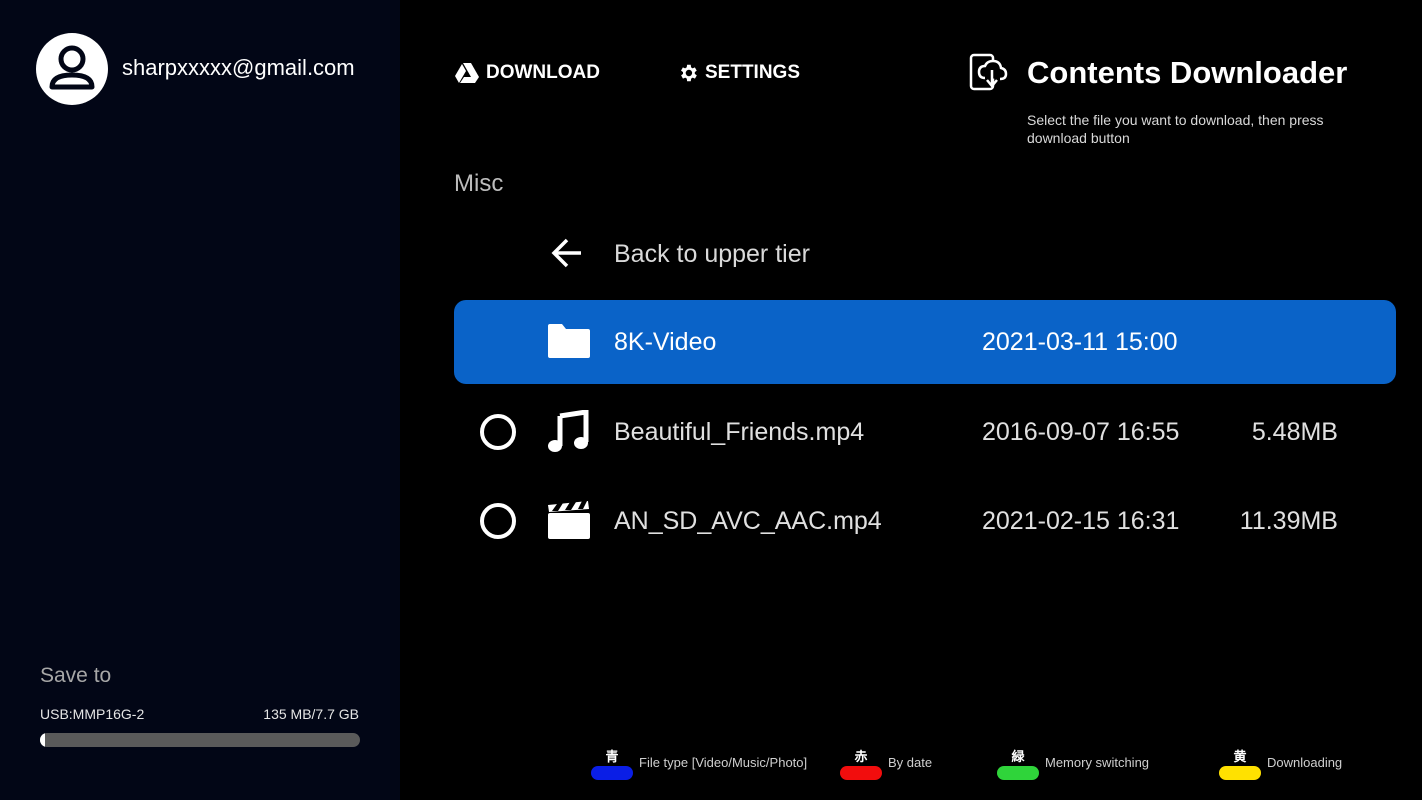 The height and width of the screenshot is (800, 1422). Describe the element at coordinates (569, 520) in the screenshot. I see `clapperboard-icon` at that location.